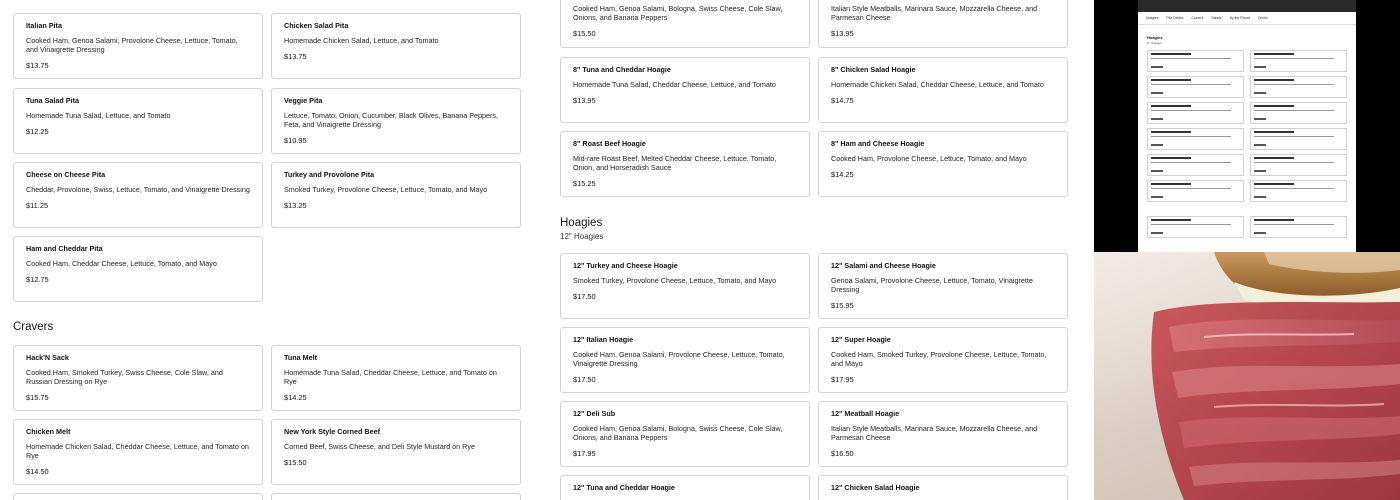  Describe the element at coordinates (842, 100) in the screenshot. I see `menu-item-price: $14.75` at that location.